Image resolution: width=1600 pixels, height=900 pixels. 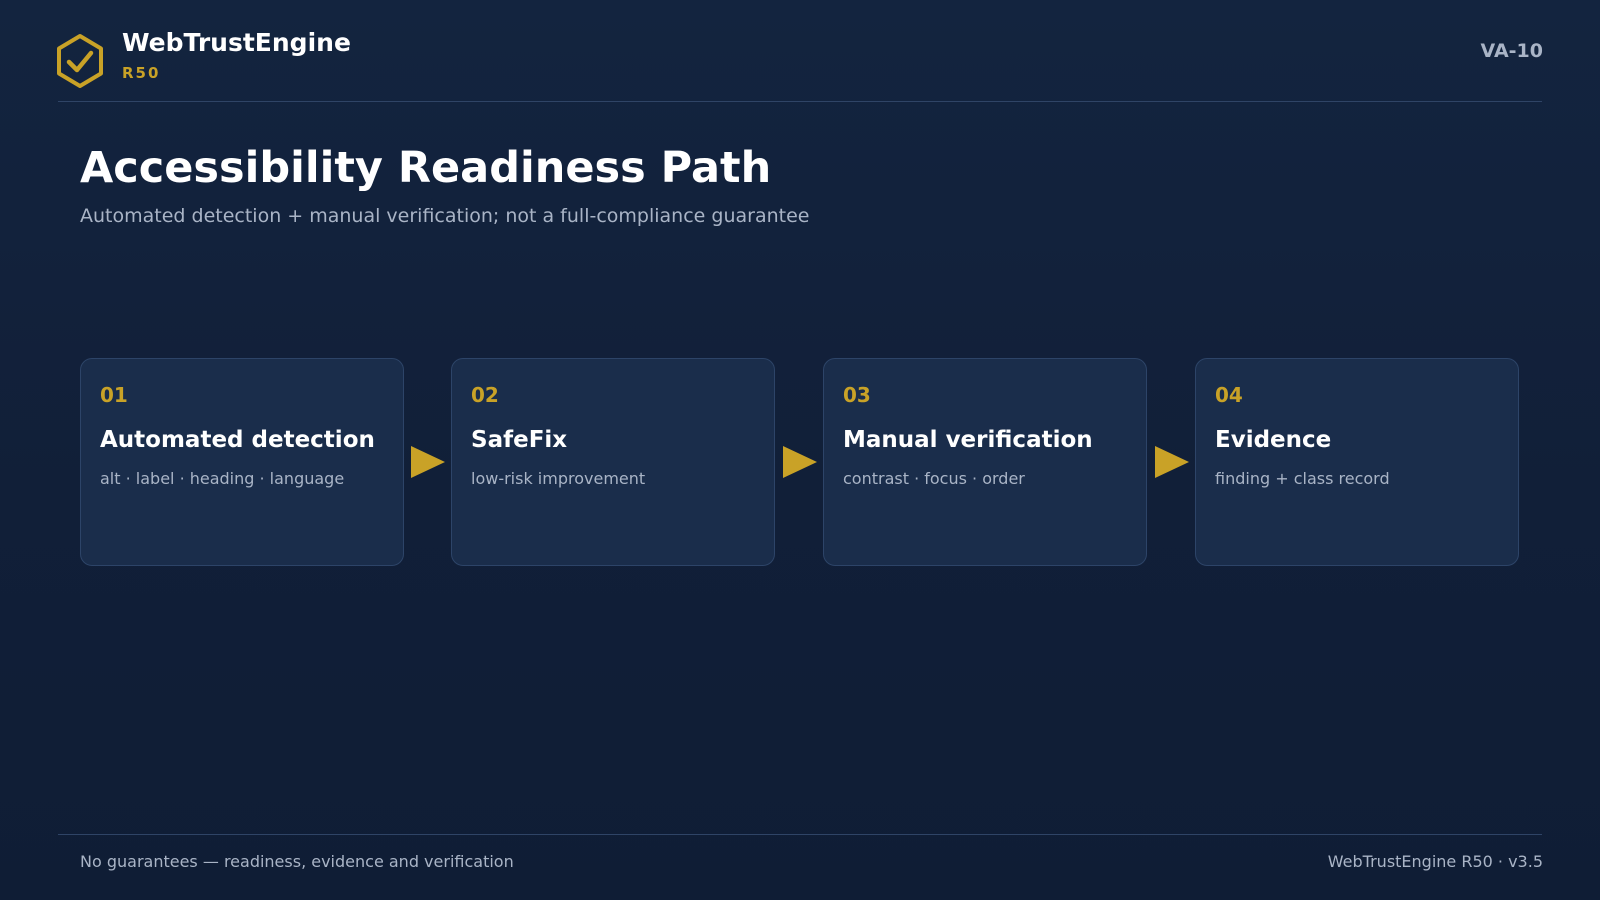 I want to click on step-number: 01, so click(x=114, y=395).